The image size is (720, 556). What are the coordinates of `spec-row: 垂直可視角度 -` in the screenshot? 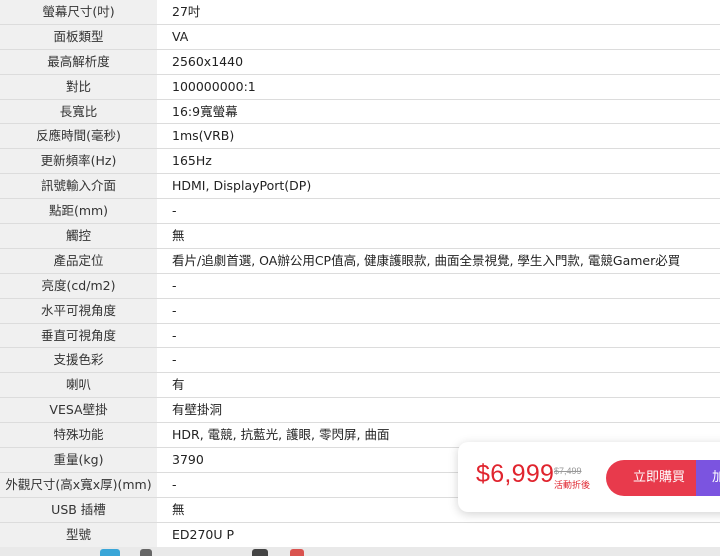 It's located at (360, 336).